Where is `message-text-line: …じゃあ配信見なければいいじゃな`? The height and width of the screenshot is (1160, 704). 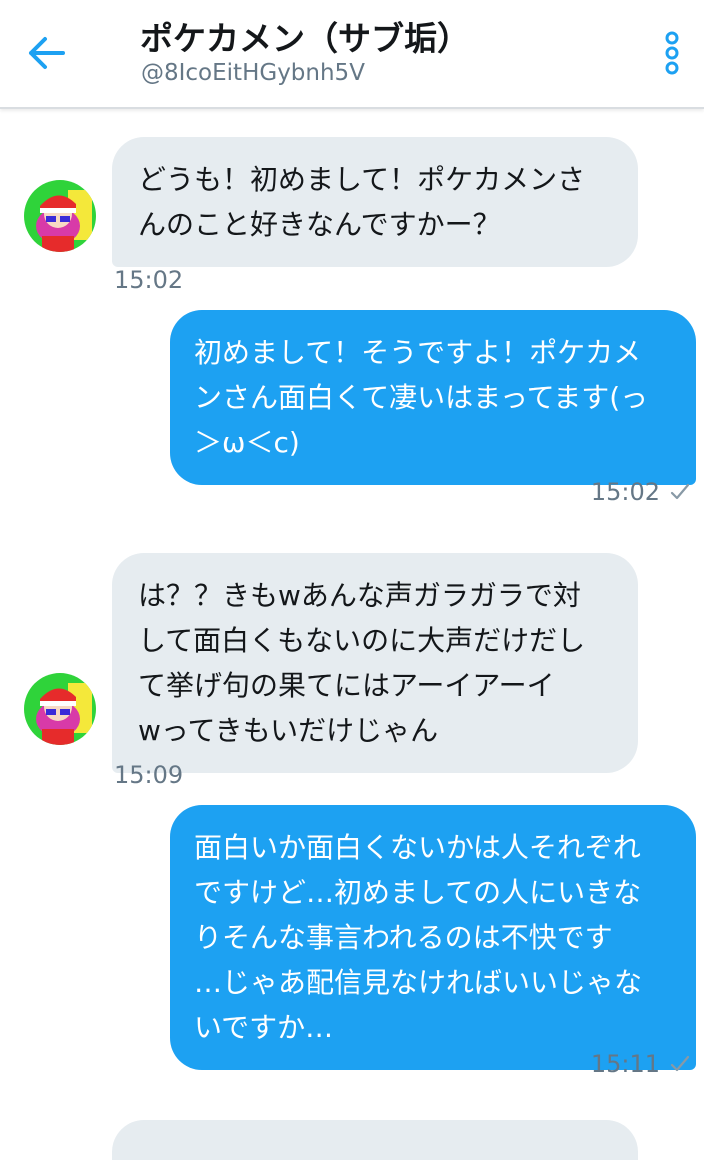 message-text-line: …じゃあ配信見なければいいじゃな is located at coordinates (418, 982).